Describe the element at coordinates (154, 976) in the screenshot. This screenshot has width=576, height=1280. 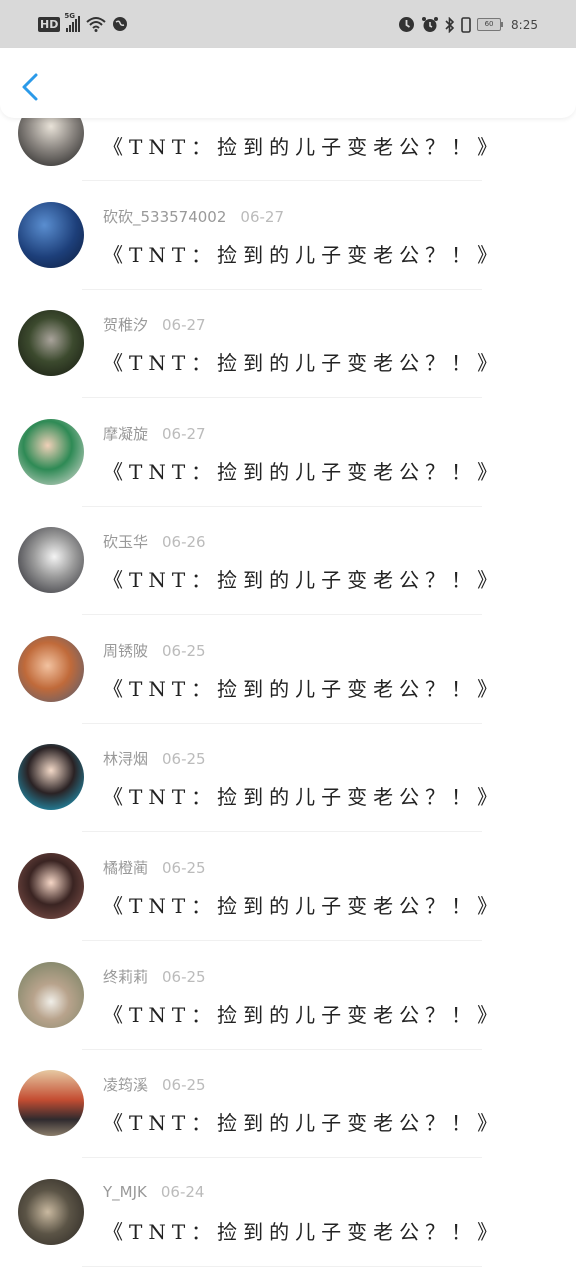
I see `message-meta: 终莉莉 06-25` at that location.